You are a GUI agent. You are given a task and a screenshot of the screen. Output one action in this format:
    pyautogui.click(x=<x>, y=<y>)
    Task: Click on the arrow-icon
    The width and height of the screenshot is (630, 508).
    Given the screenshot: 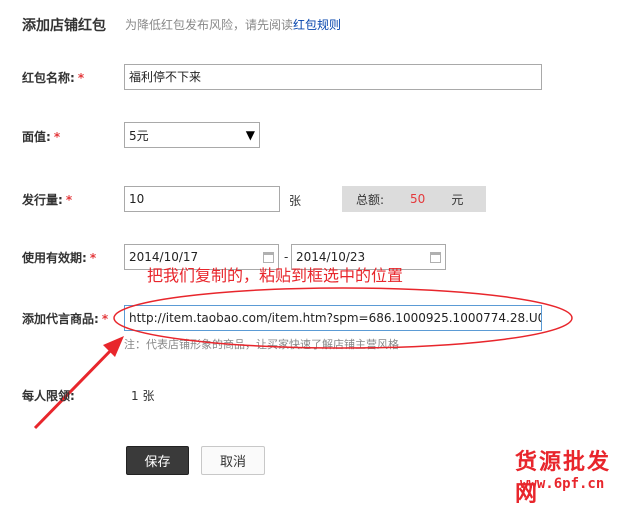 What is the action you would take?
    pyautogui.click(x=78, y=383)
    